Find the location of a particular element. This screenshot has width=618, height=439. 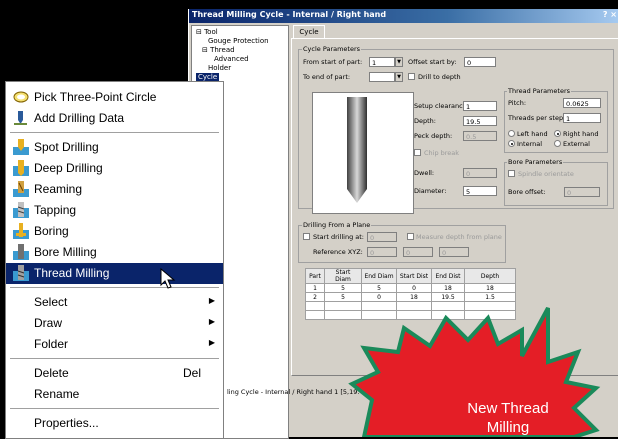

spot-drill-icon is located at coordinates (21, 147).